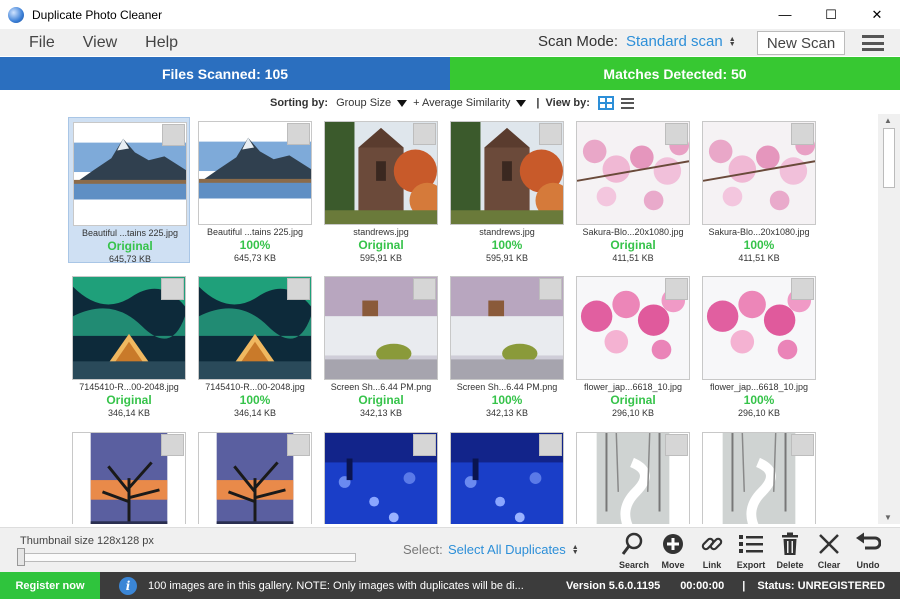 Image resolution: width=900 pixels, height=599 pixels. What do you see at coordinates (889, 319) in the screenshot?
I see `vertical-scrollbar: ▲ ▼` at bounding box center [889, 319].